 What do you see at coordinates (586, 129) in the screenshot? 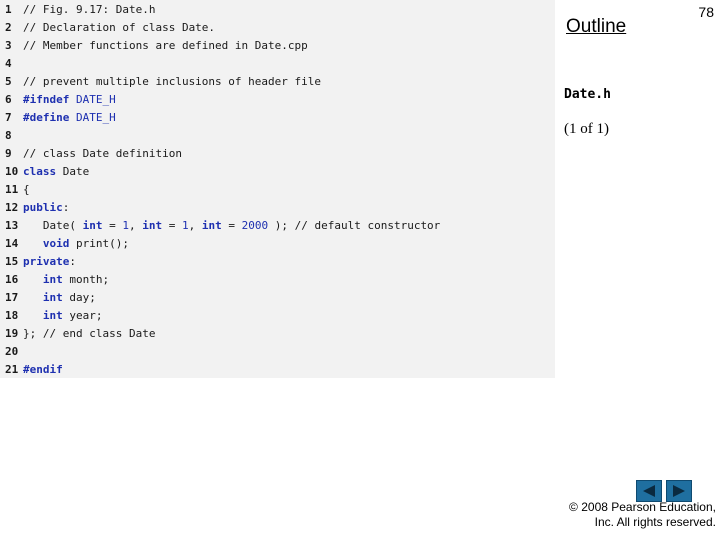
I see `page-of-label: (1 of 1)` at bounding box center [586, 129].